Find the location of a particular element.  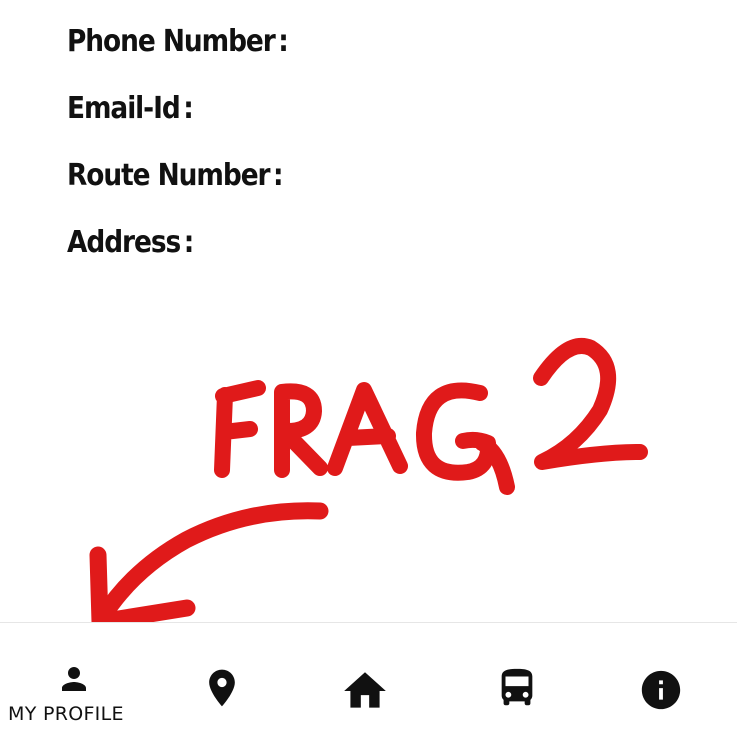

location-pin-icon is located at coordinates (222, 688).